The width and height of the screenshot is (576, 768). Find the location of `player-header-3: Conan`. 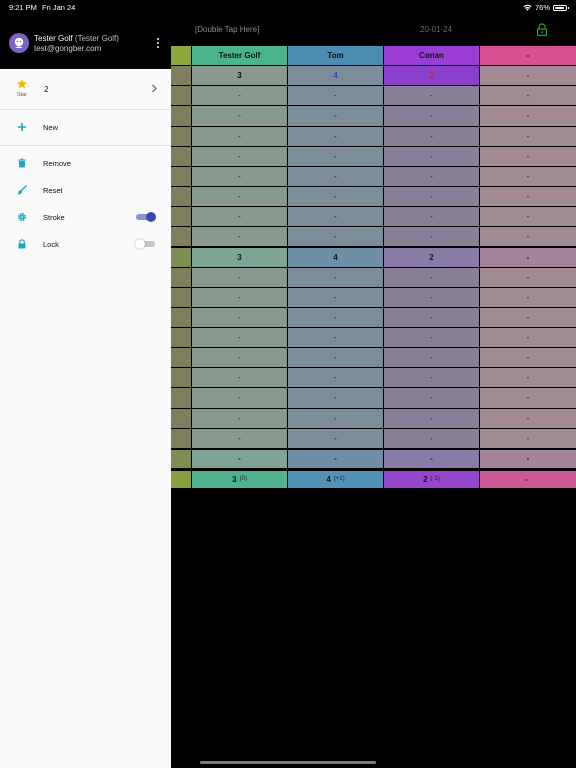

player-header-3: Conan is located at coordinates (432, 56).